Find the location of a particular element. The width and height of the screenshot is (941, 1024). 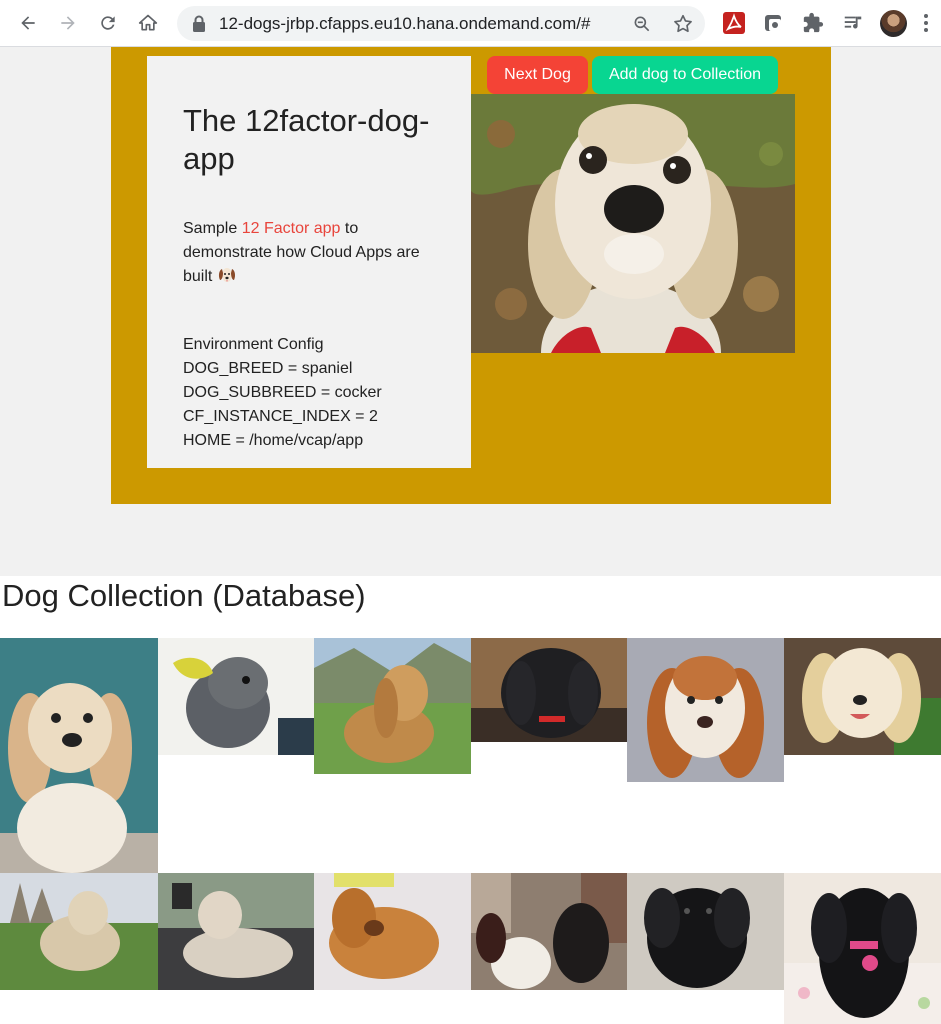

env-line: HOME = /home/vcap/app is located at coordinates (273, 440).